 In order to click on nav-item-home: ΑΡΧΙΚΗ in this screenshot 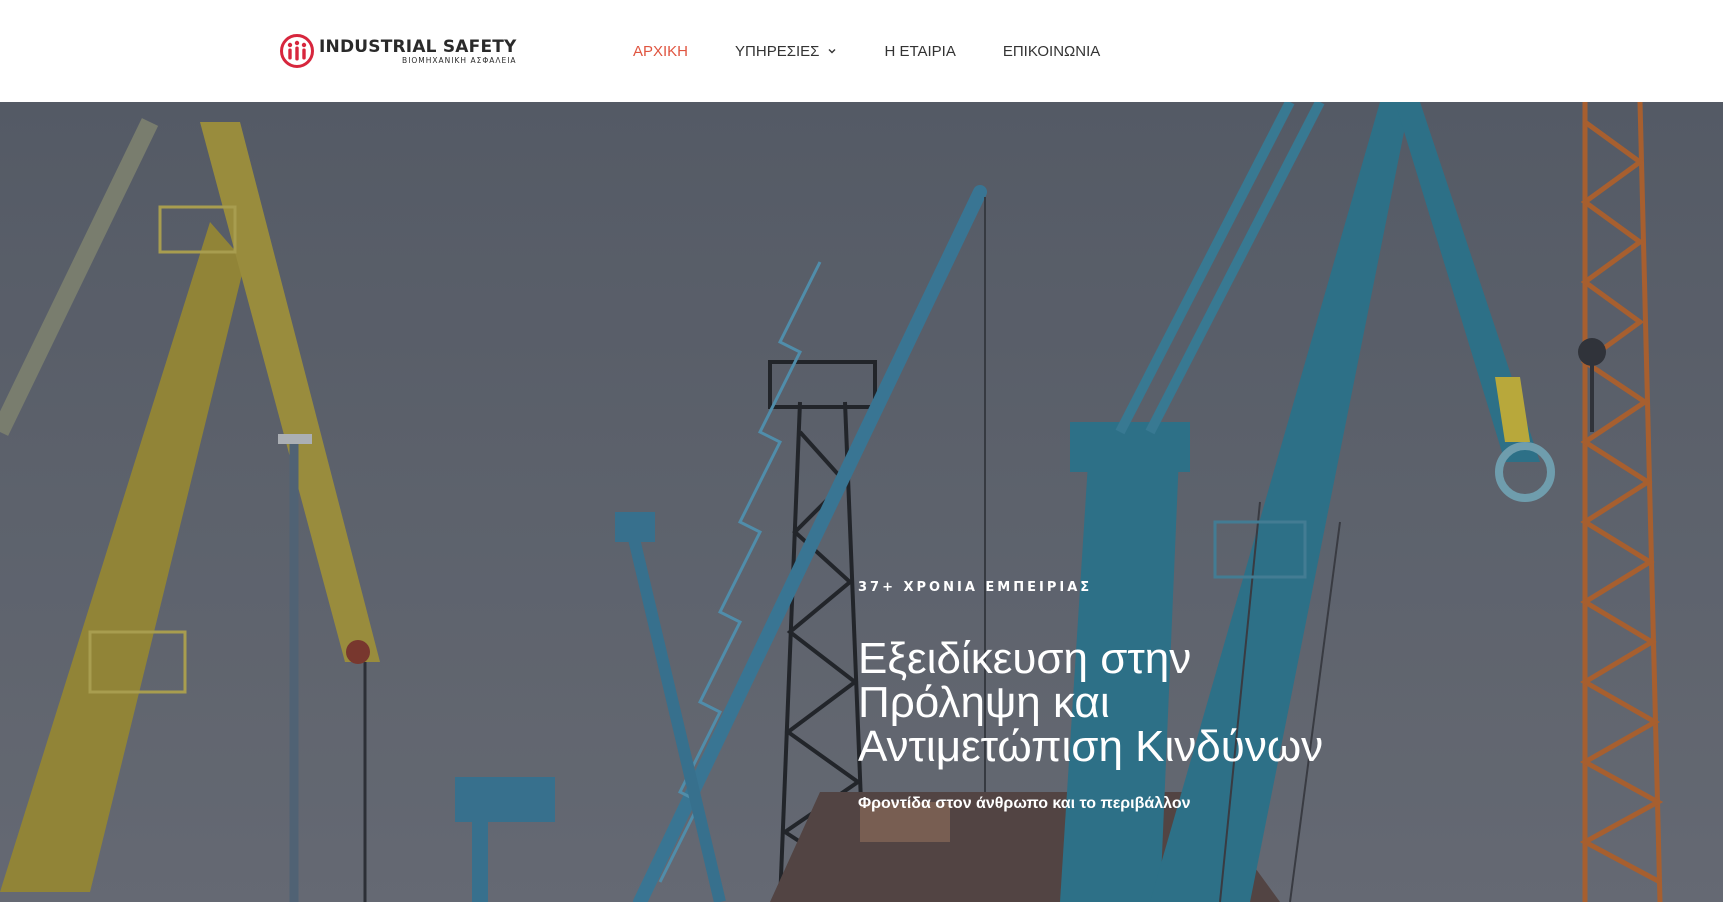, I will do `click(660, 51)`.